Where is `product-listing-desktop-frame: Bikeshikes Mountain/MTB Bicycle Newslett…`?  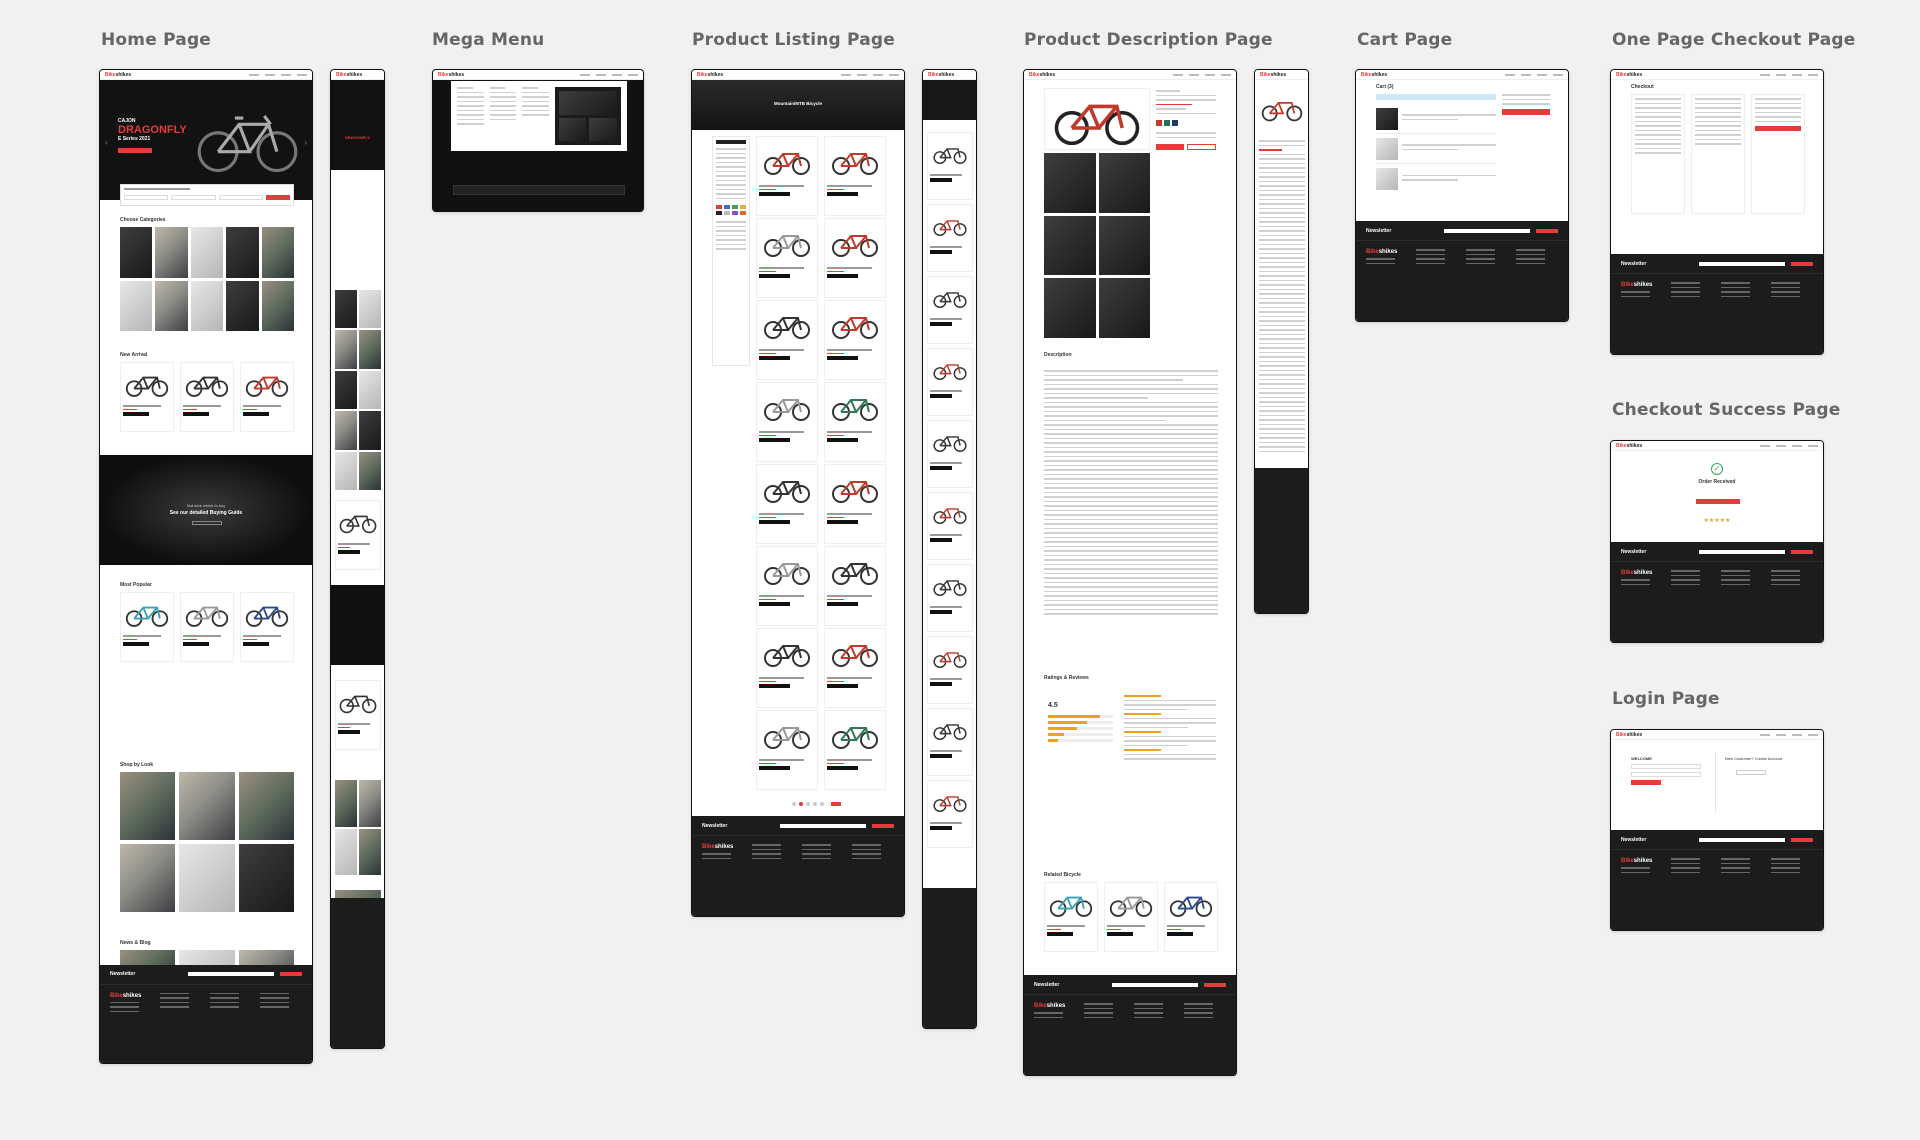
product-listing-desktop-frame: Bikeshikes Mountain/MTB Bicycle Newslett… is located at coordinates (798, 493).